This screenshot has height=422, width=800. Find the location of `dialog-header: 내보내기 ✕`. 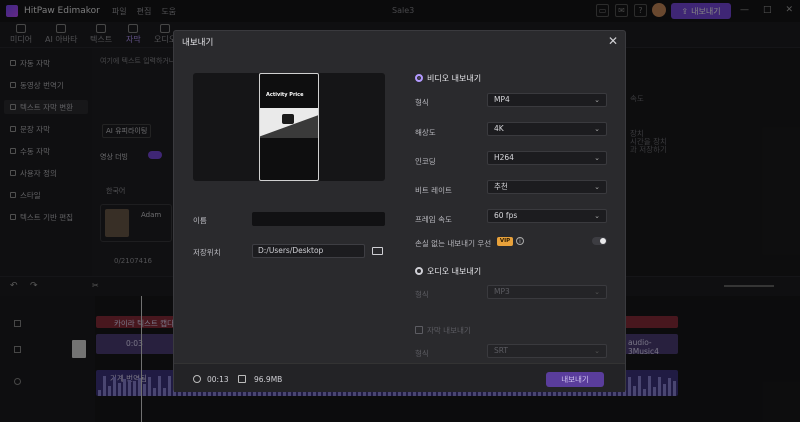

dialog-header: 내보내기 ✕ is located at coordinates (399, 42).